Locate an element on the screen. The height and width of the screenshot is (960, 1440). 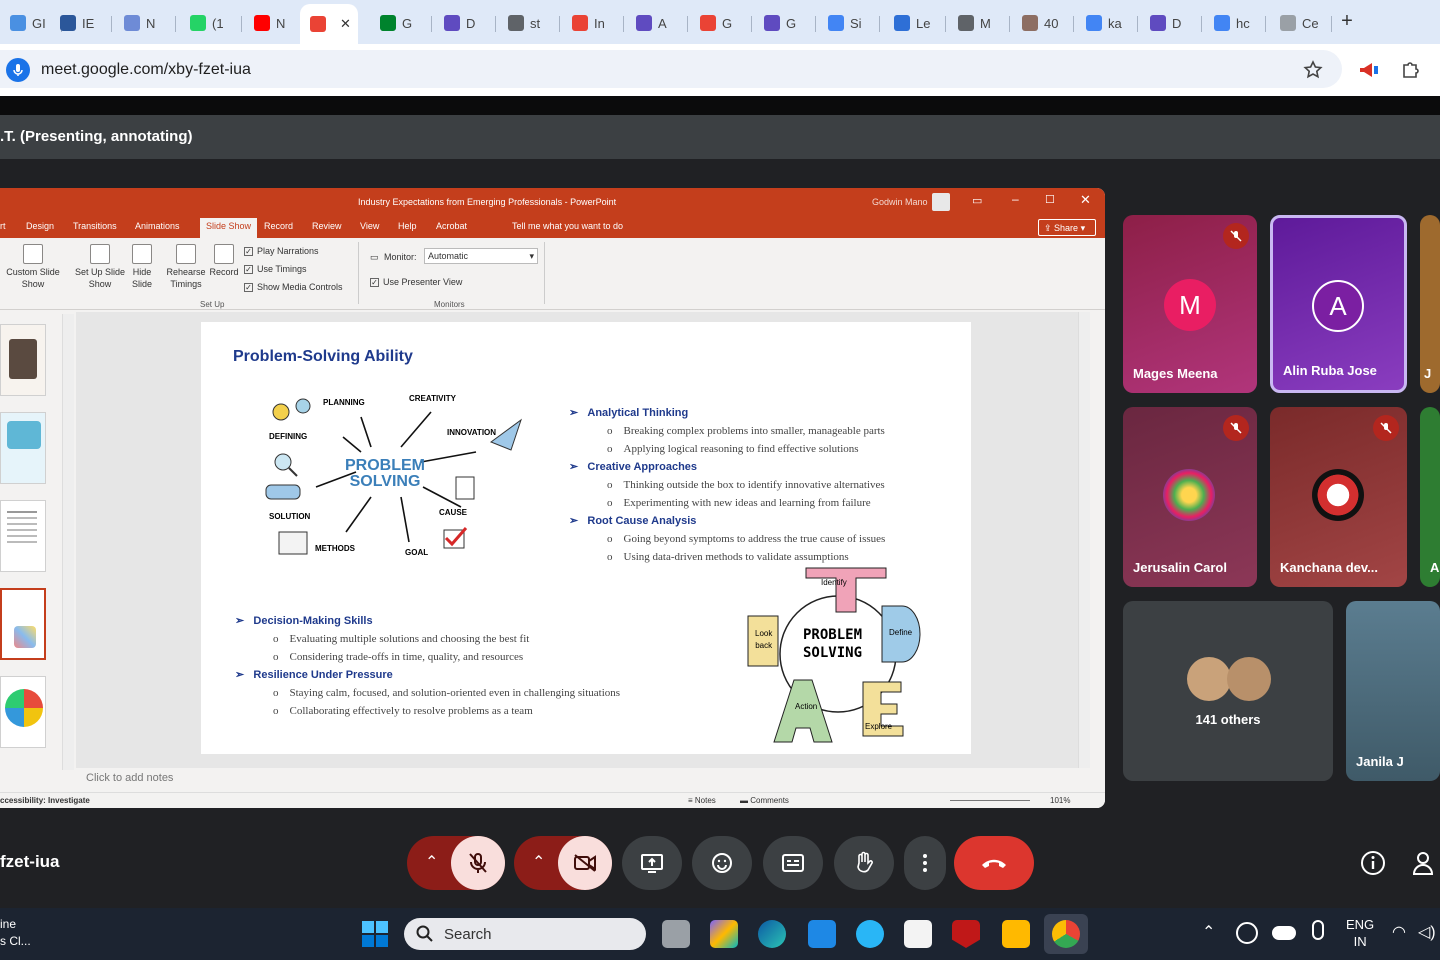
show-media-controls-checkbox: ✓ Show Media Controls is located at coordinates (293, 287).